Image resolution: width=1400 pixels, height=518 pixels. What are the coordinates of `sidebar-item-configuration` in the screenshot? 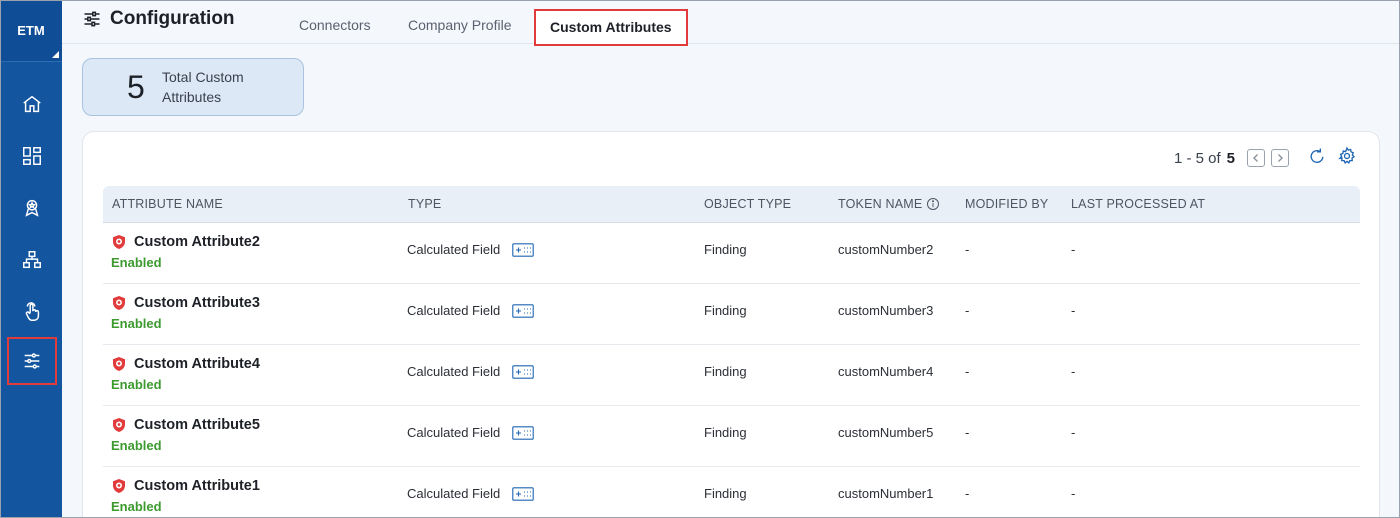 It's located at (32, 361).